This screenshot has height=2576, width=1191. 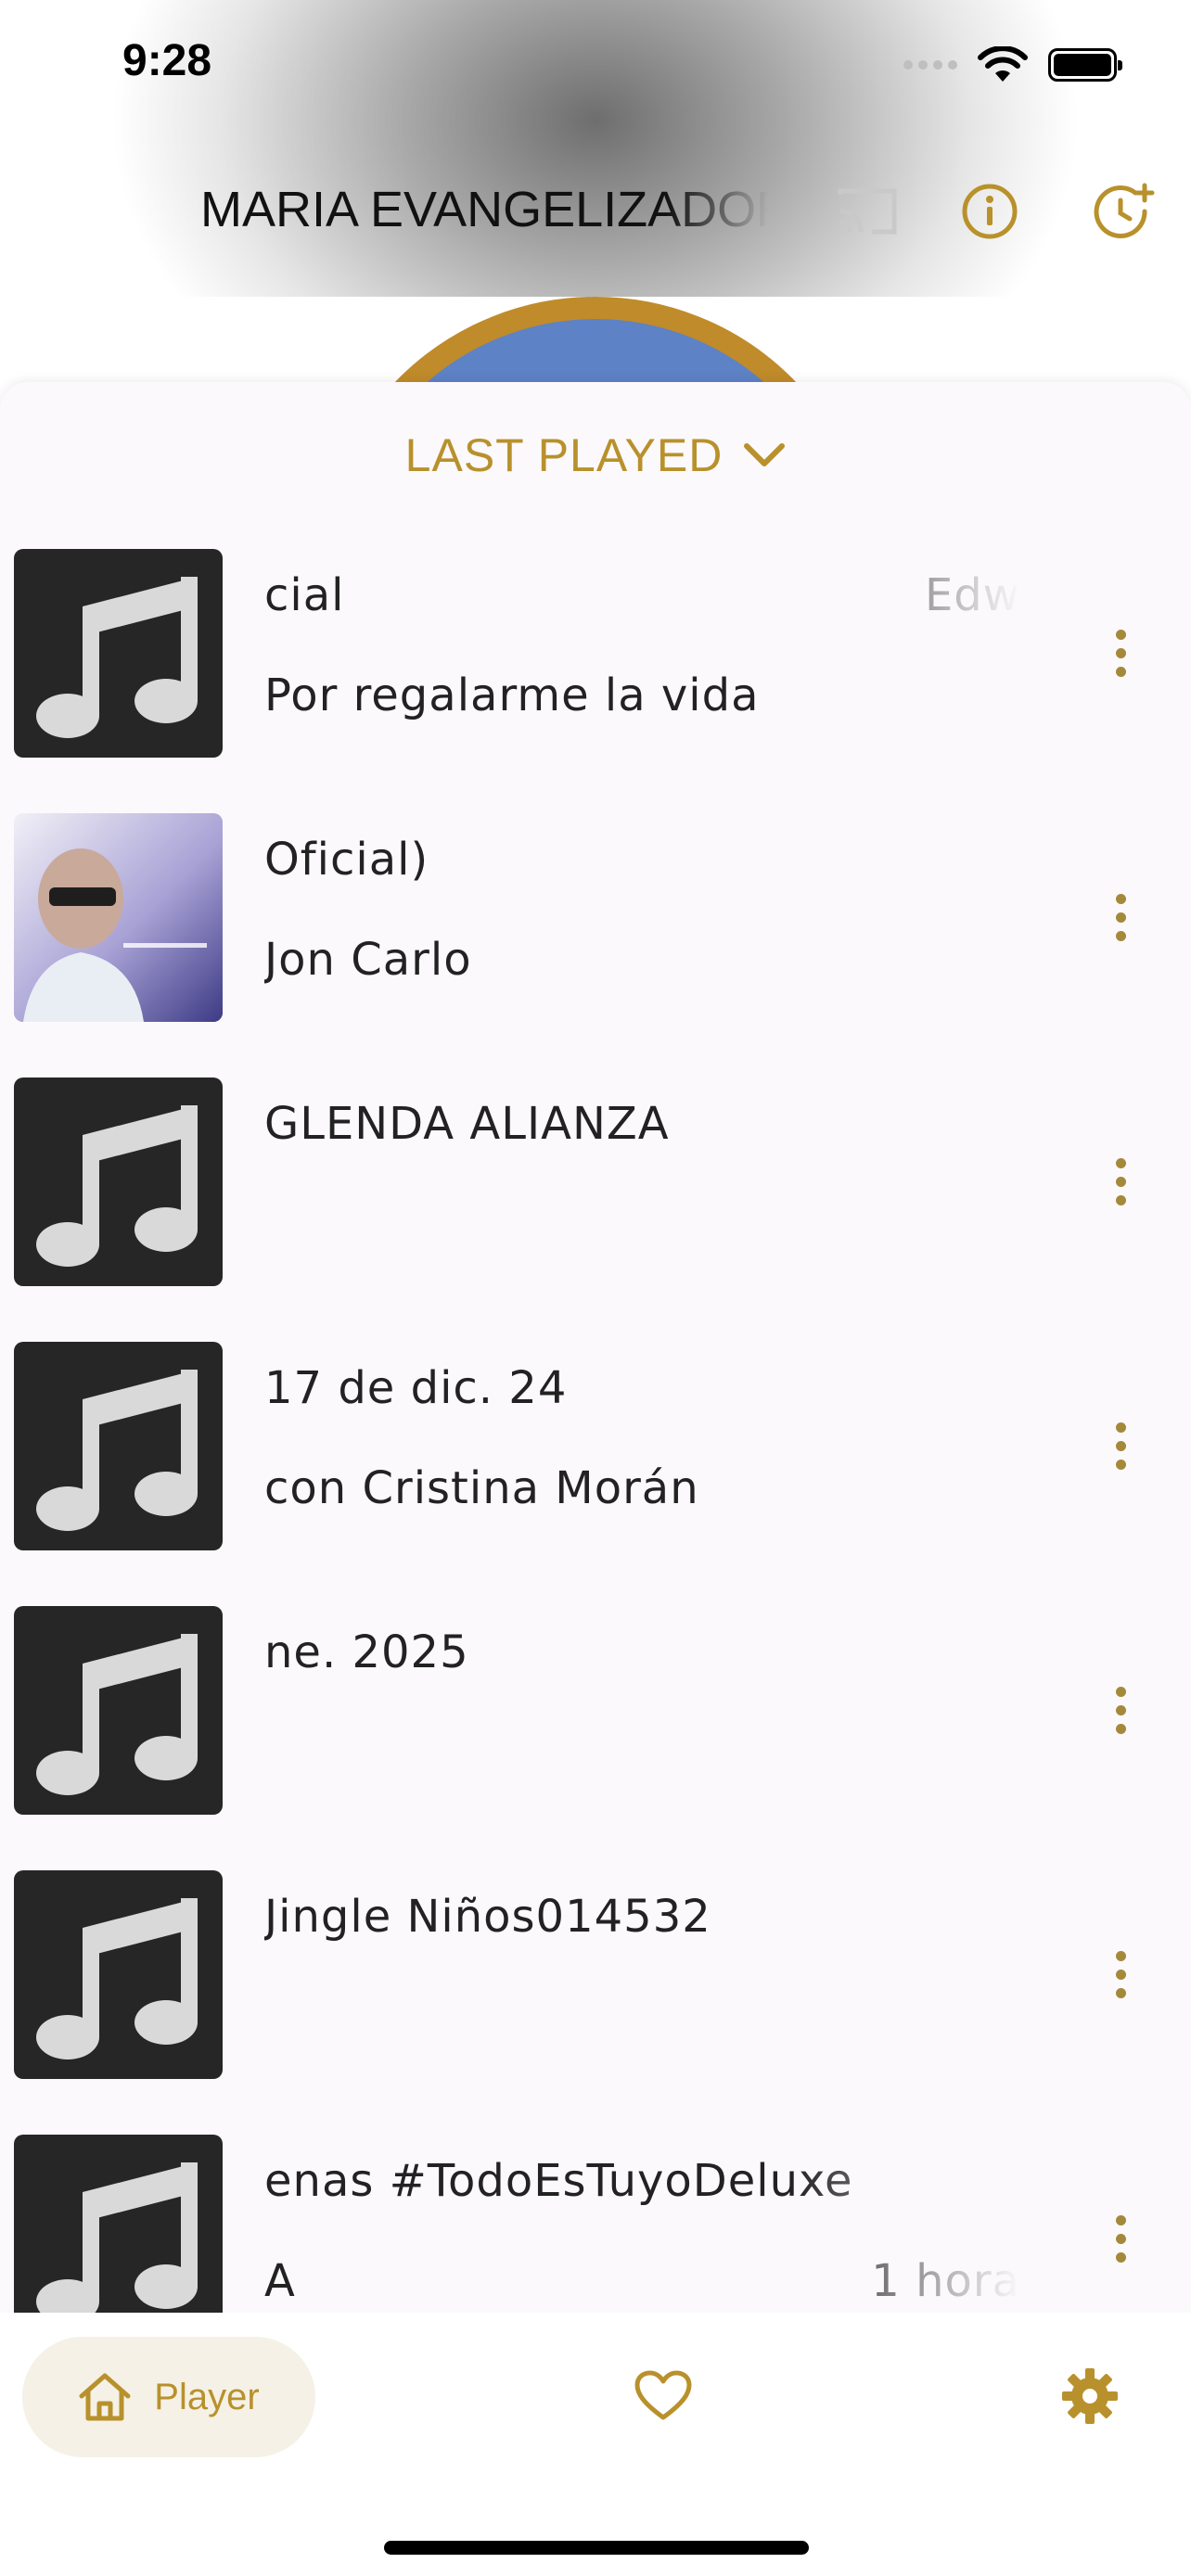 What do you see at coordinates (512, 695) in the screenshot?
I see `track-artist: Por regalarme la vida` at bounding box center [512, 695].